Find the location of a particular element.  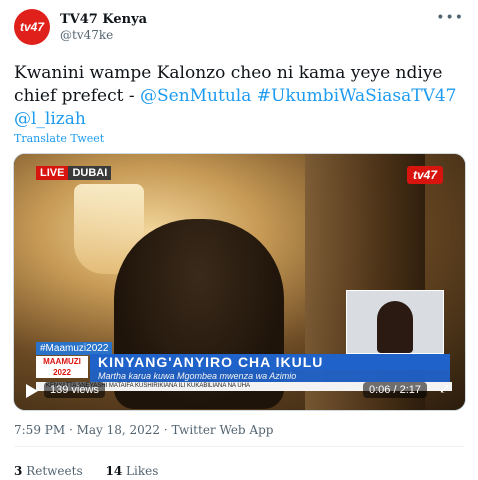

headline-banner: KINYANG'ANYIRO CHA IKULU is located at coordinates (270, 362).